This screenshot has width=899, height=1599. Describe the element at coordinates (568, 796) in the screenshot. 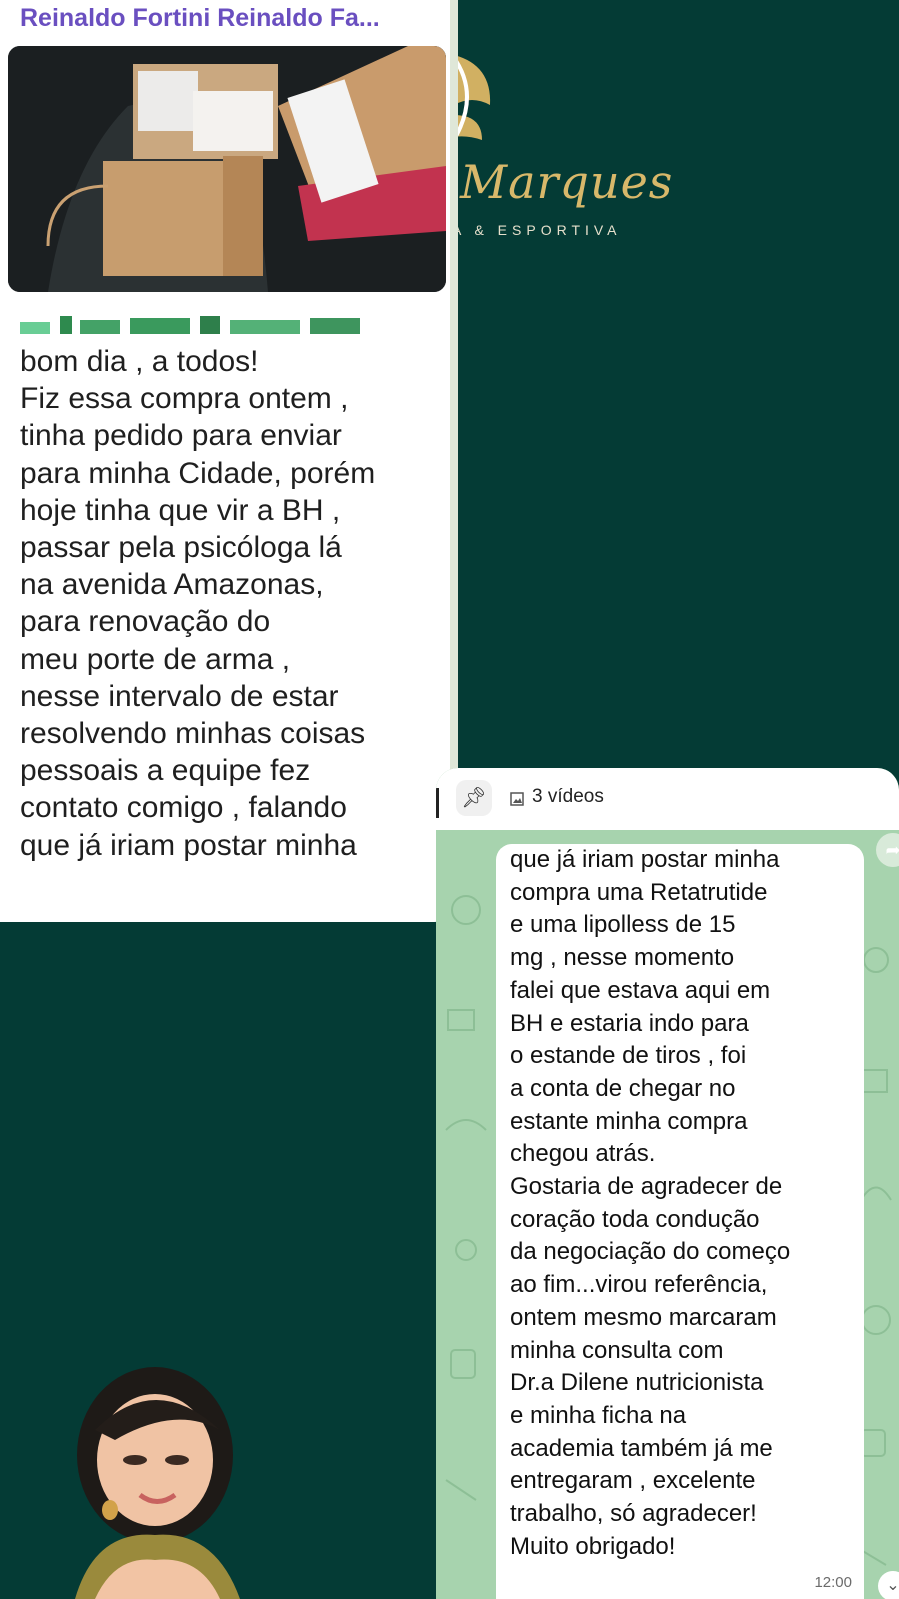

I see `pinned-label: 3 vídeos` at that location.